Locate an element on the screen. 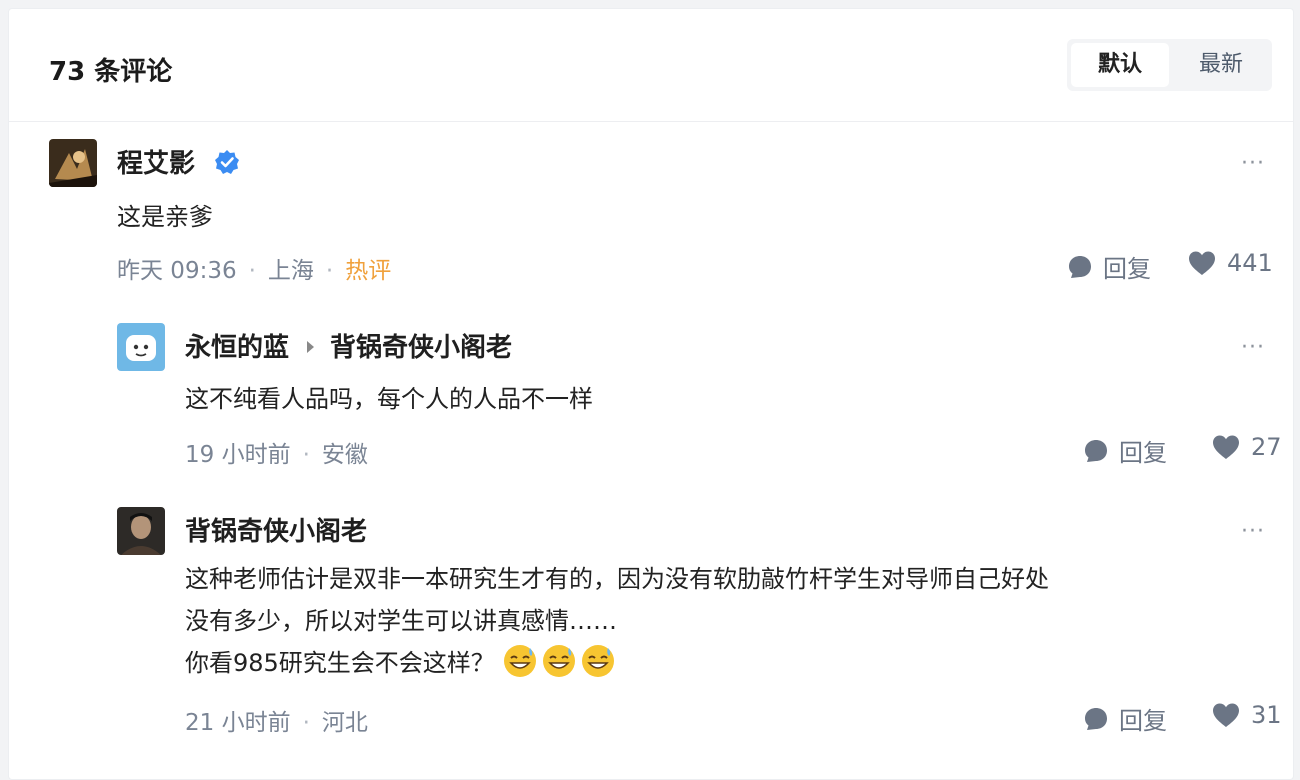  comment-meta: 21 小时前 · 河北 is located at coordinates (276, 720).